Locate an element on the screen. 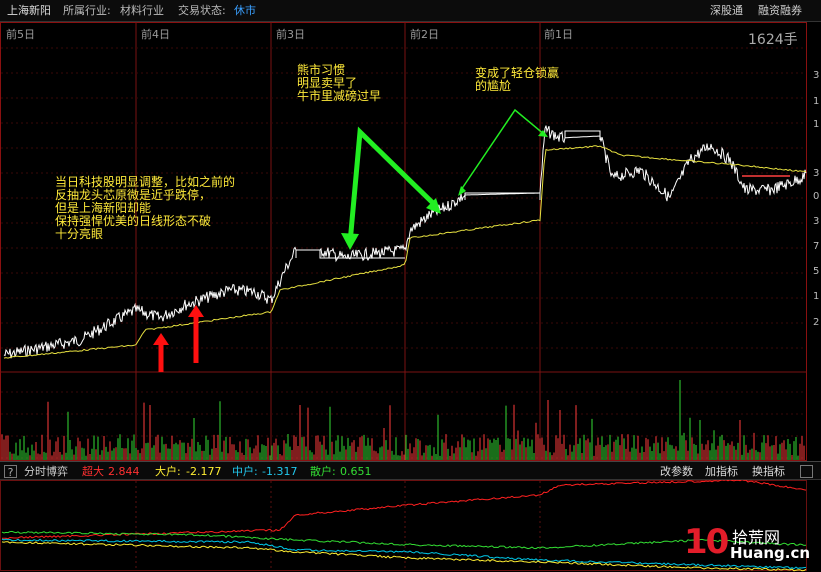  big-label: 大户: is located at coordinates (168, 471).